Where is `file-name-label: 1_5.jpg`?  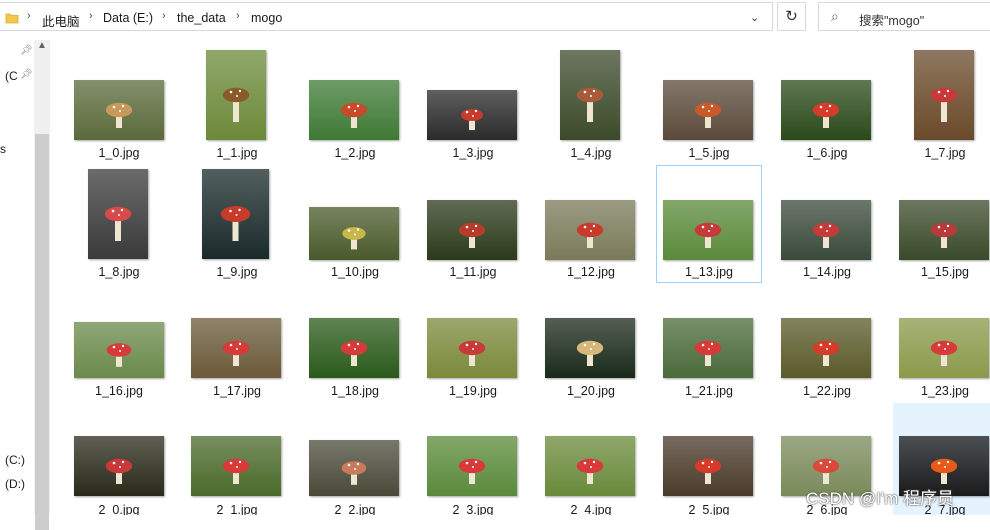 file-name-label: 1_5.jpg is located at coordinates (709, 153).